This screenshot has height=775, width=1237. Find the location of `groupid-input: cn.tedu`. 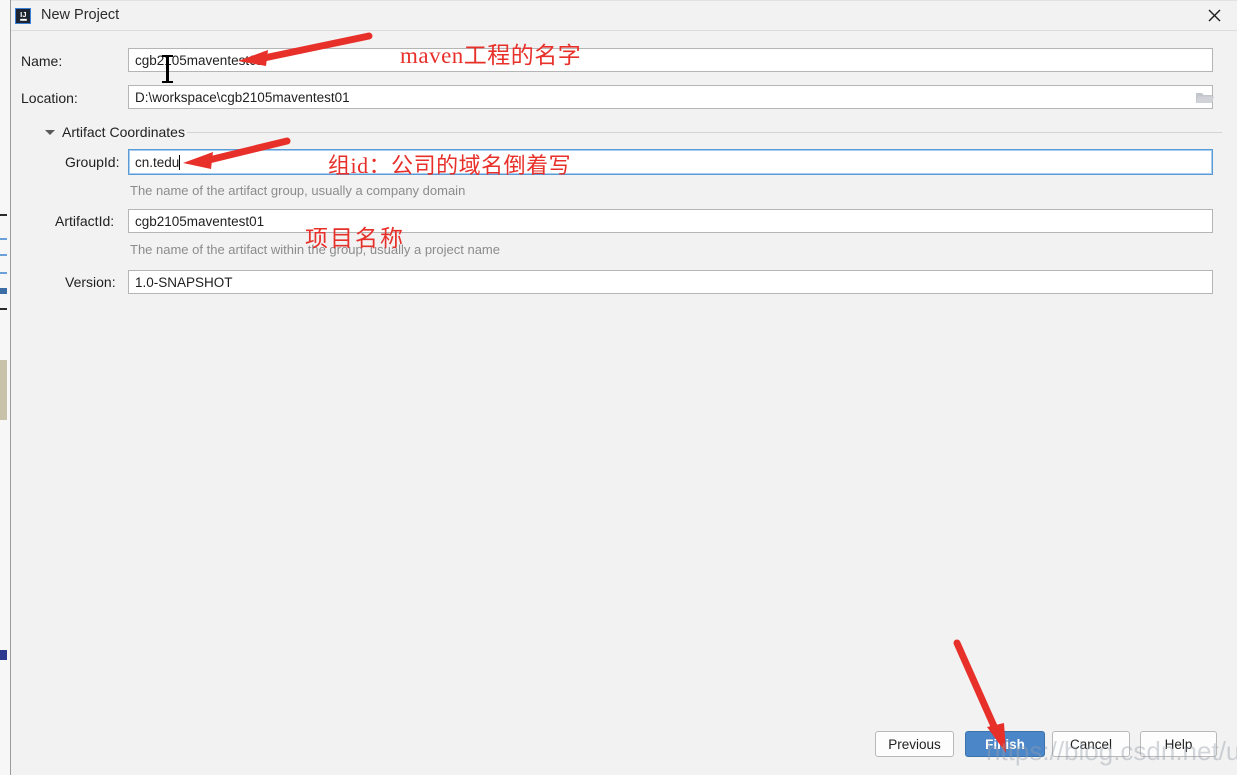

groupid-input: cn.tedu is located at coordinates (670, 162).